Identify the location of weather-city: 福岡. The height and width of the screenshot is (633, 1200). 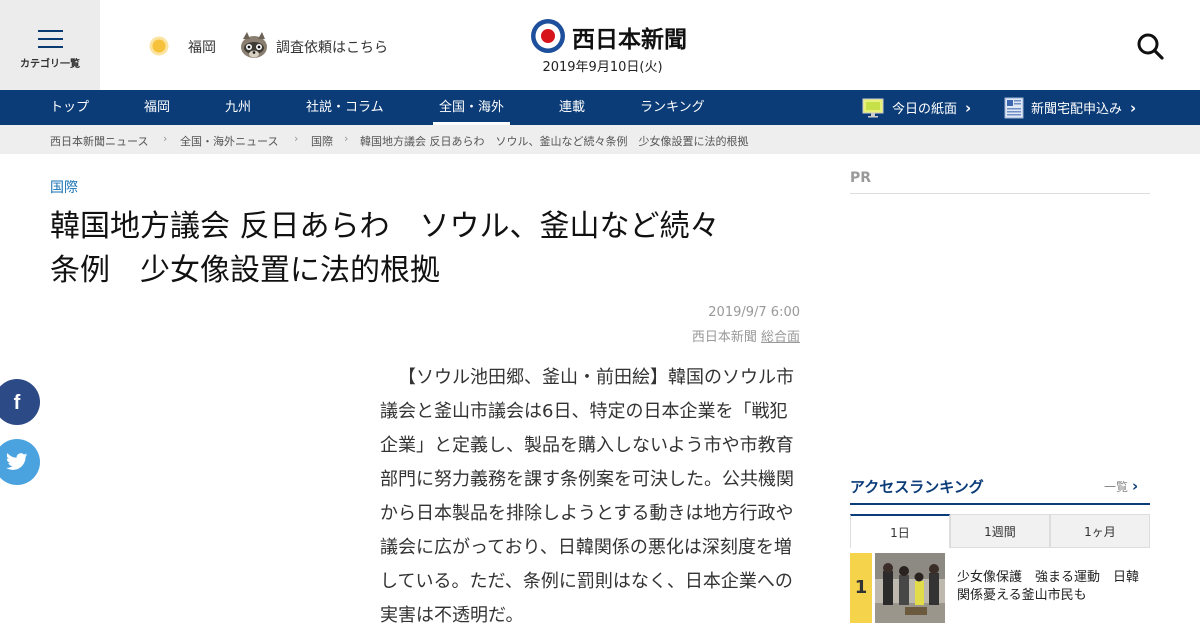
(202, 47).